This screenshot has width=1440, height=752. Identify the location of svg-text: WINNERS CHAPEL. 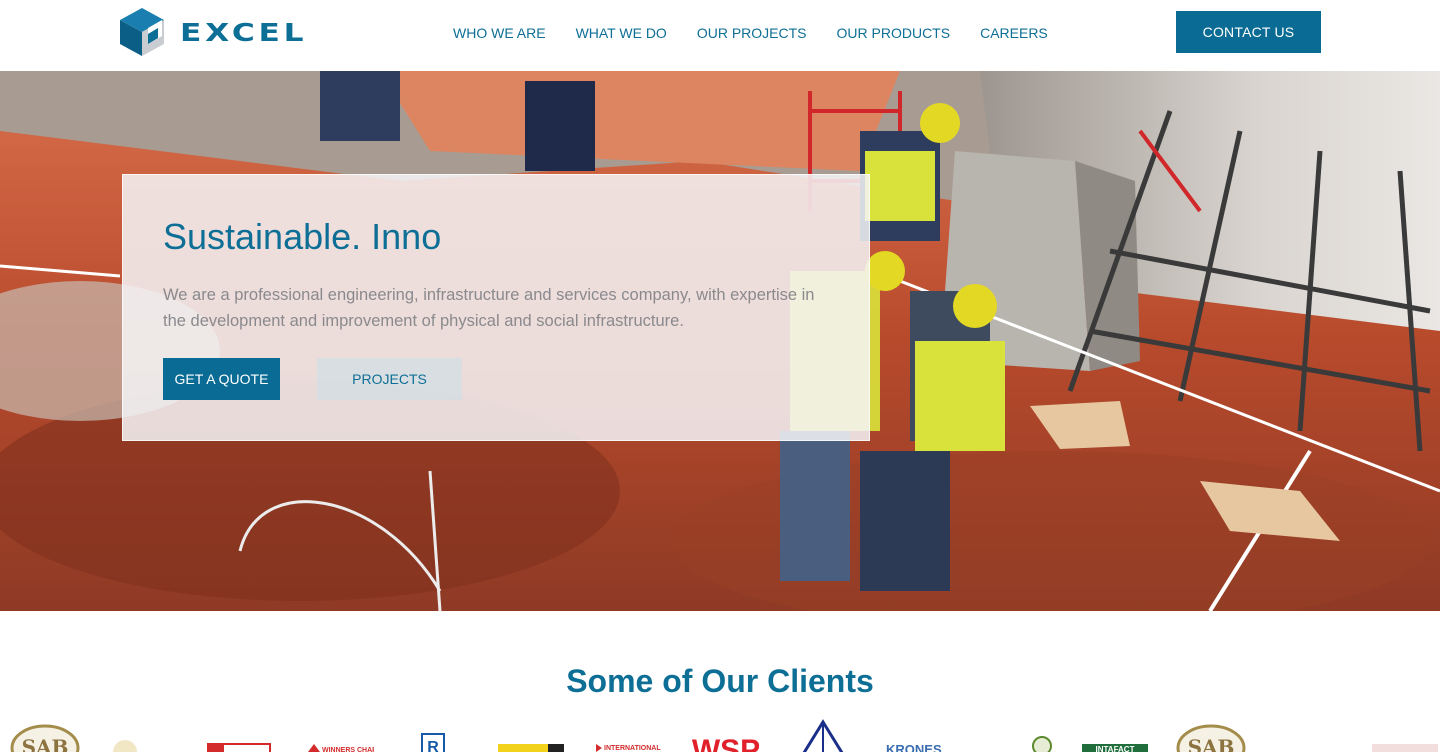
(348, 749).